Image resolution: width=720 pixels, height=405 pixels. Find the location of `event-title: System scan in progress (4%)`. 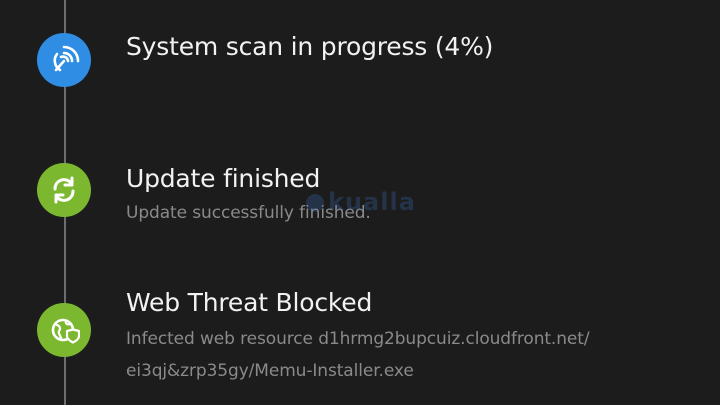

event-title: System scan in progress (4%) is located at coordinates (310, 46).